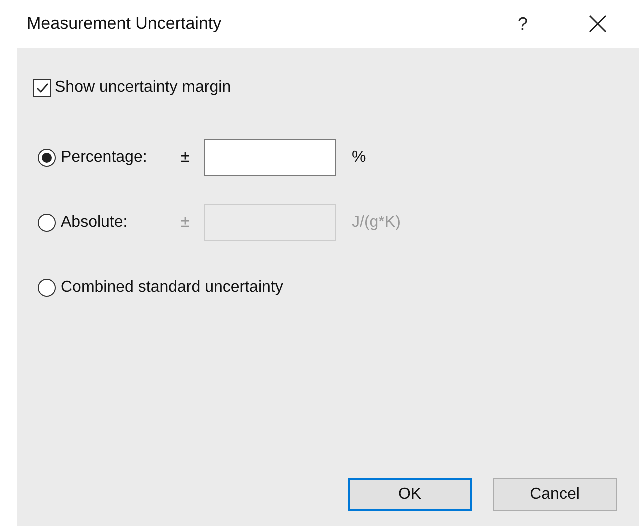  What do you see at coordinates (125, 24) in the screenshot?
I see `window-title: Measurement Uncertainty` at bounding box center [125, 24].